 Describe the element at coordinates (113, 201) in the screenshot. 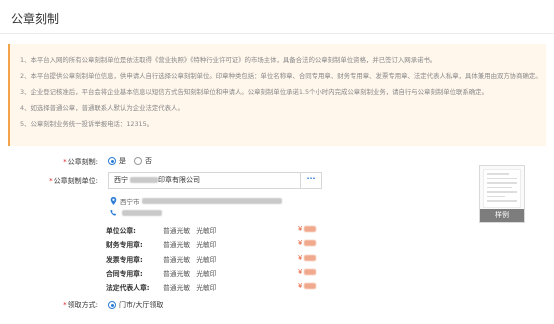

I see `location-pin-icon` at that location.